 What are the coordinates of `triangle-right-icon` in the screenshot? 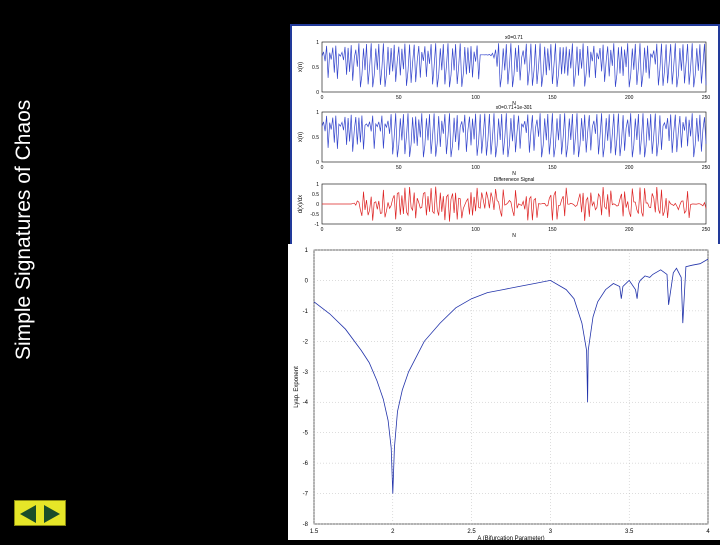 It's located at (52, 514).